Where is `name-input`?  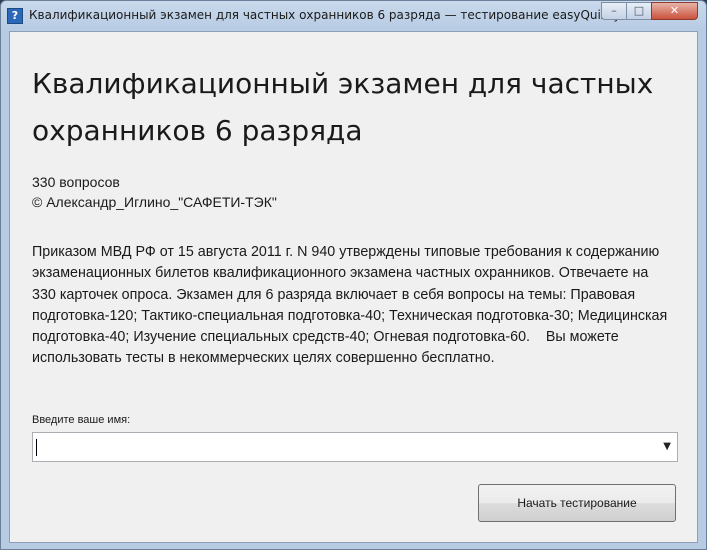
name-input is located at coordinates (343, 447).